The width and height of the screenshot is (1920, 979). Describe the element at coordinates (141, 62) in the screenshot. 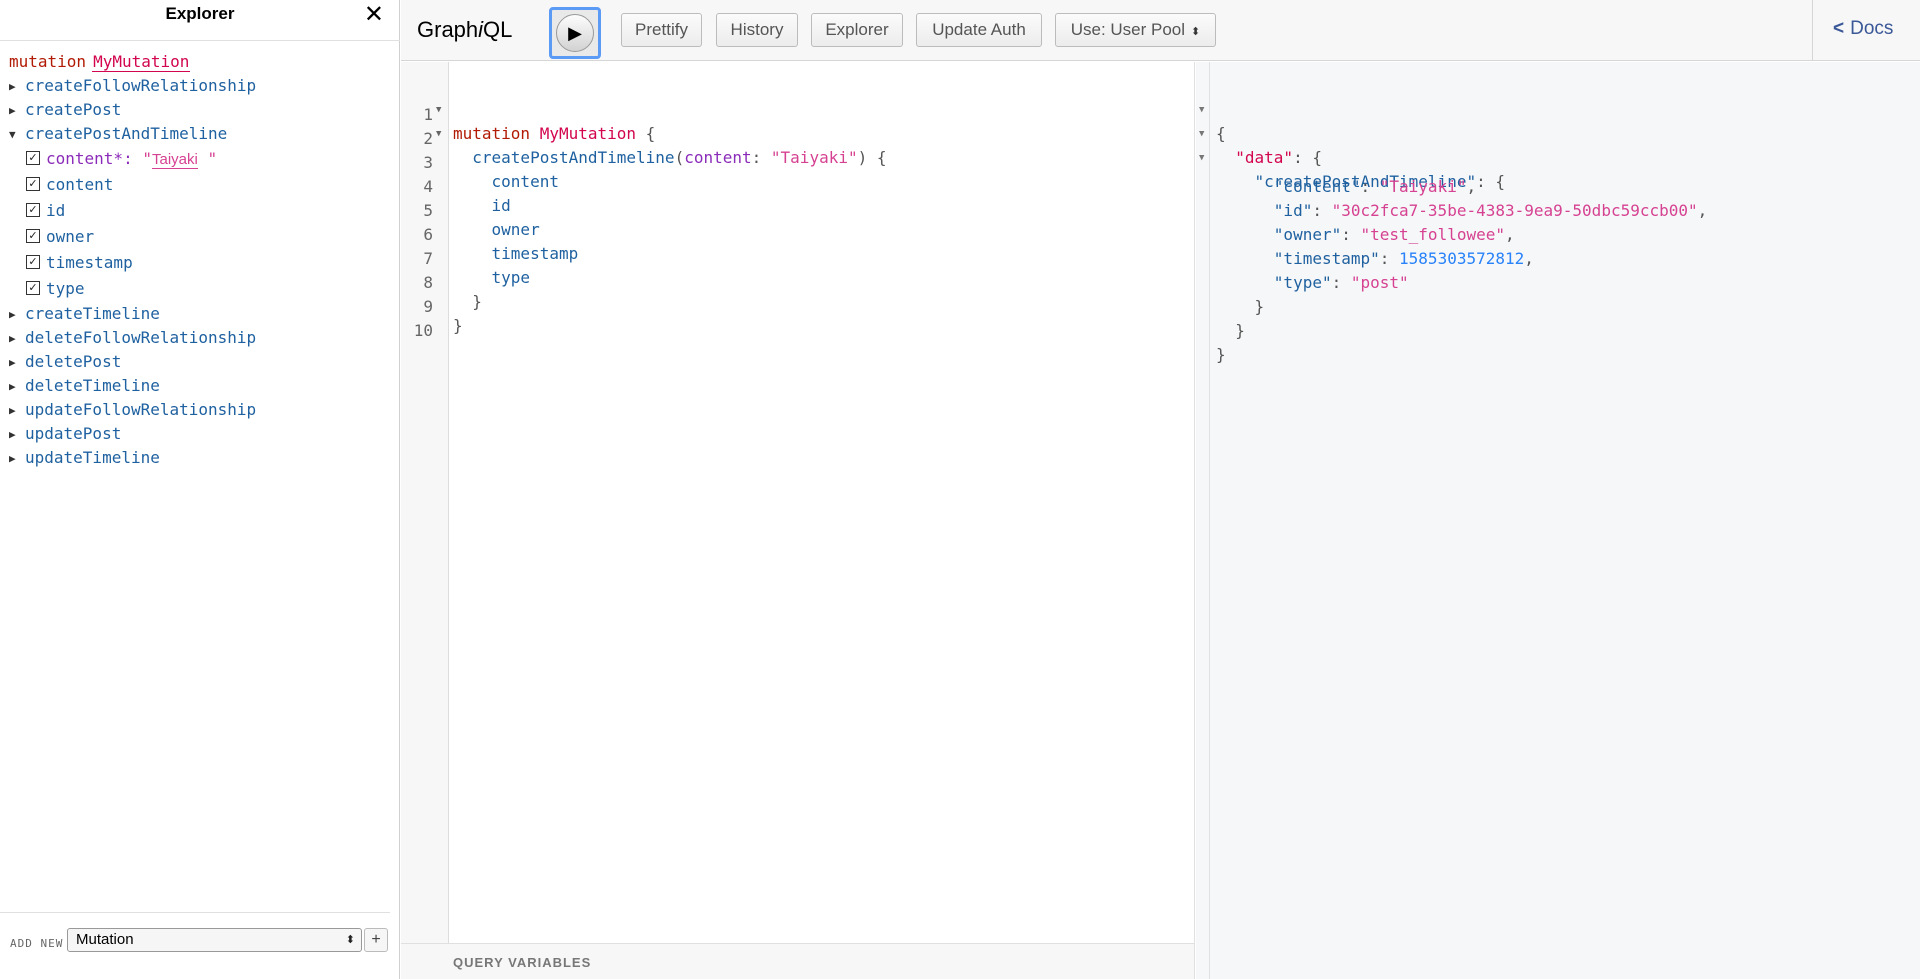

I see `operation-name-input: MyMutation` at that location.